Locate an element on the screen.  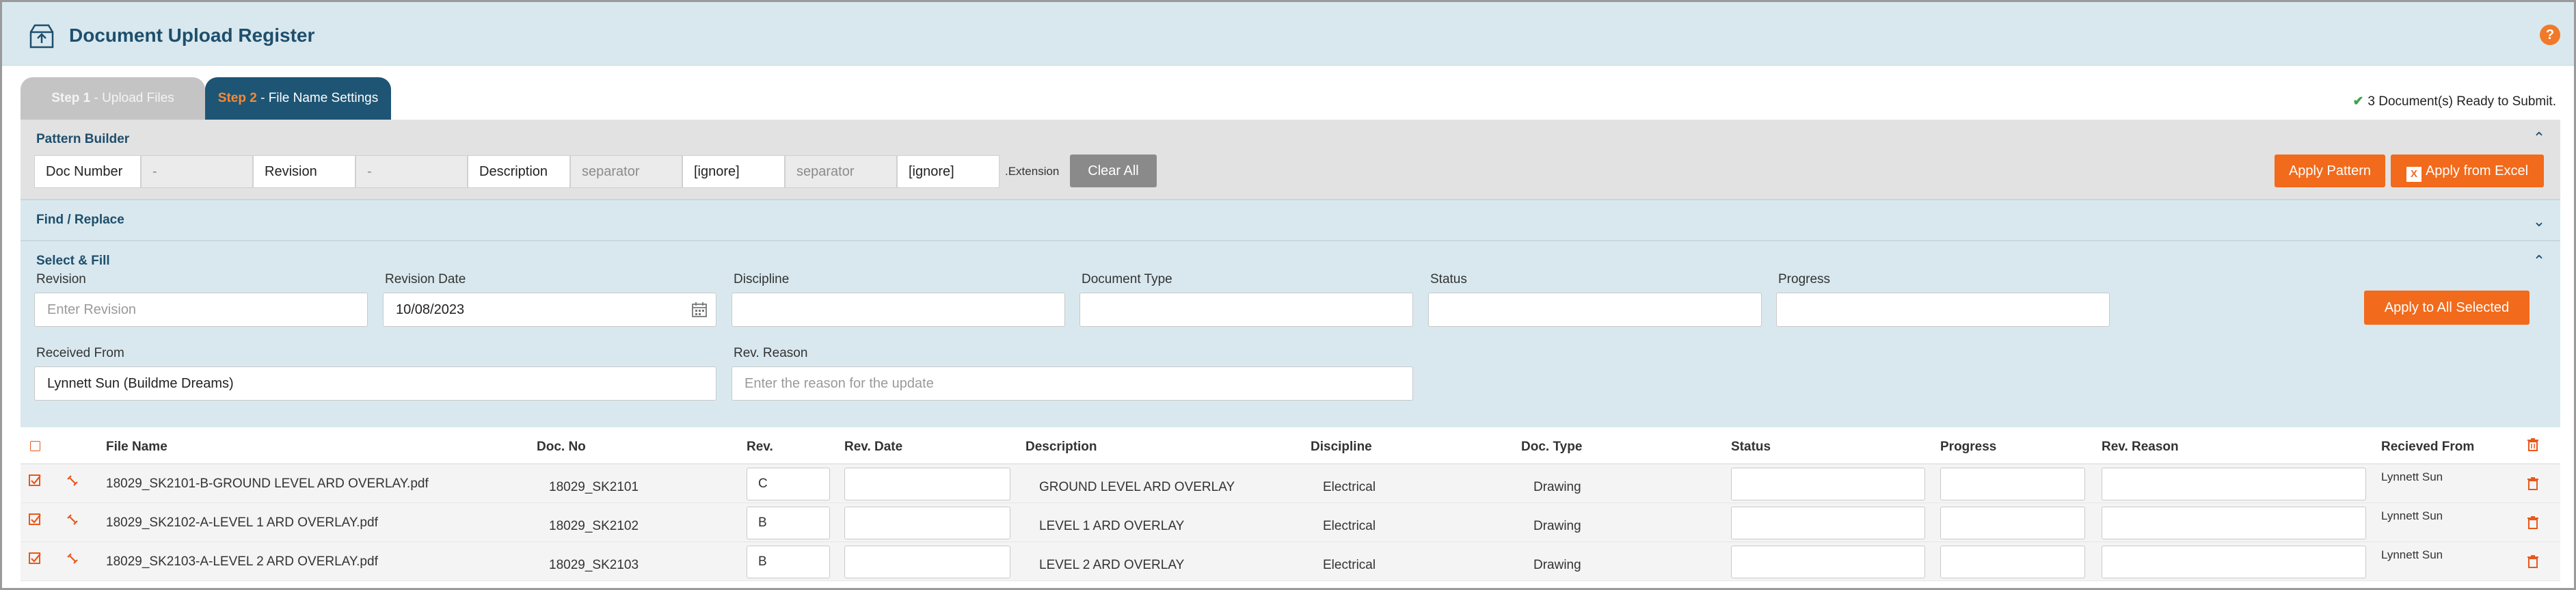
received-from-select: Lynnett Sun (Buildme Dreams) is located at coordinates (375, 383).